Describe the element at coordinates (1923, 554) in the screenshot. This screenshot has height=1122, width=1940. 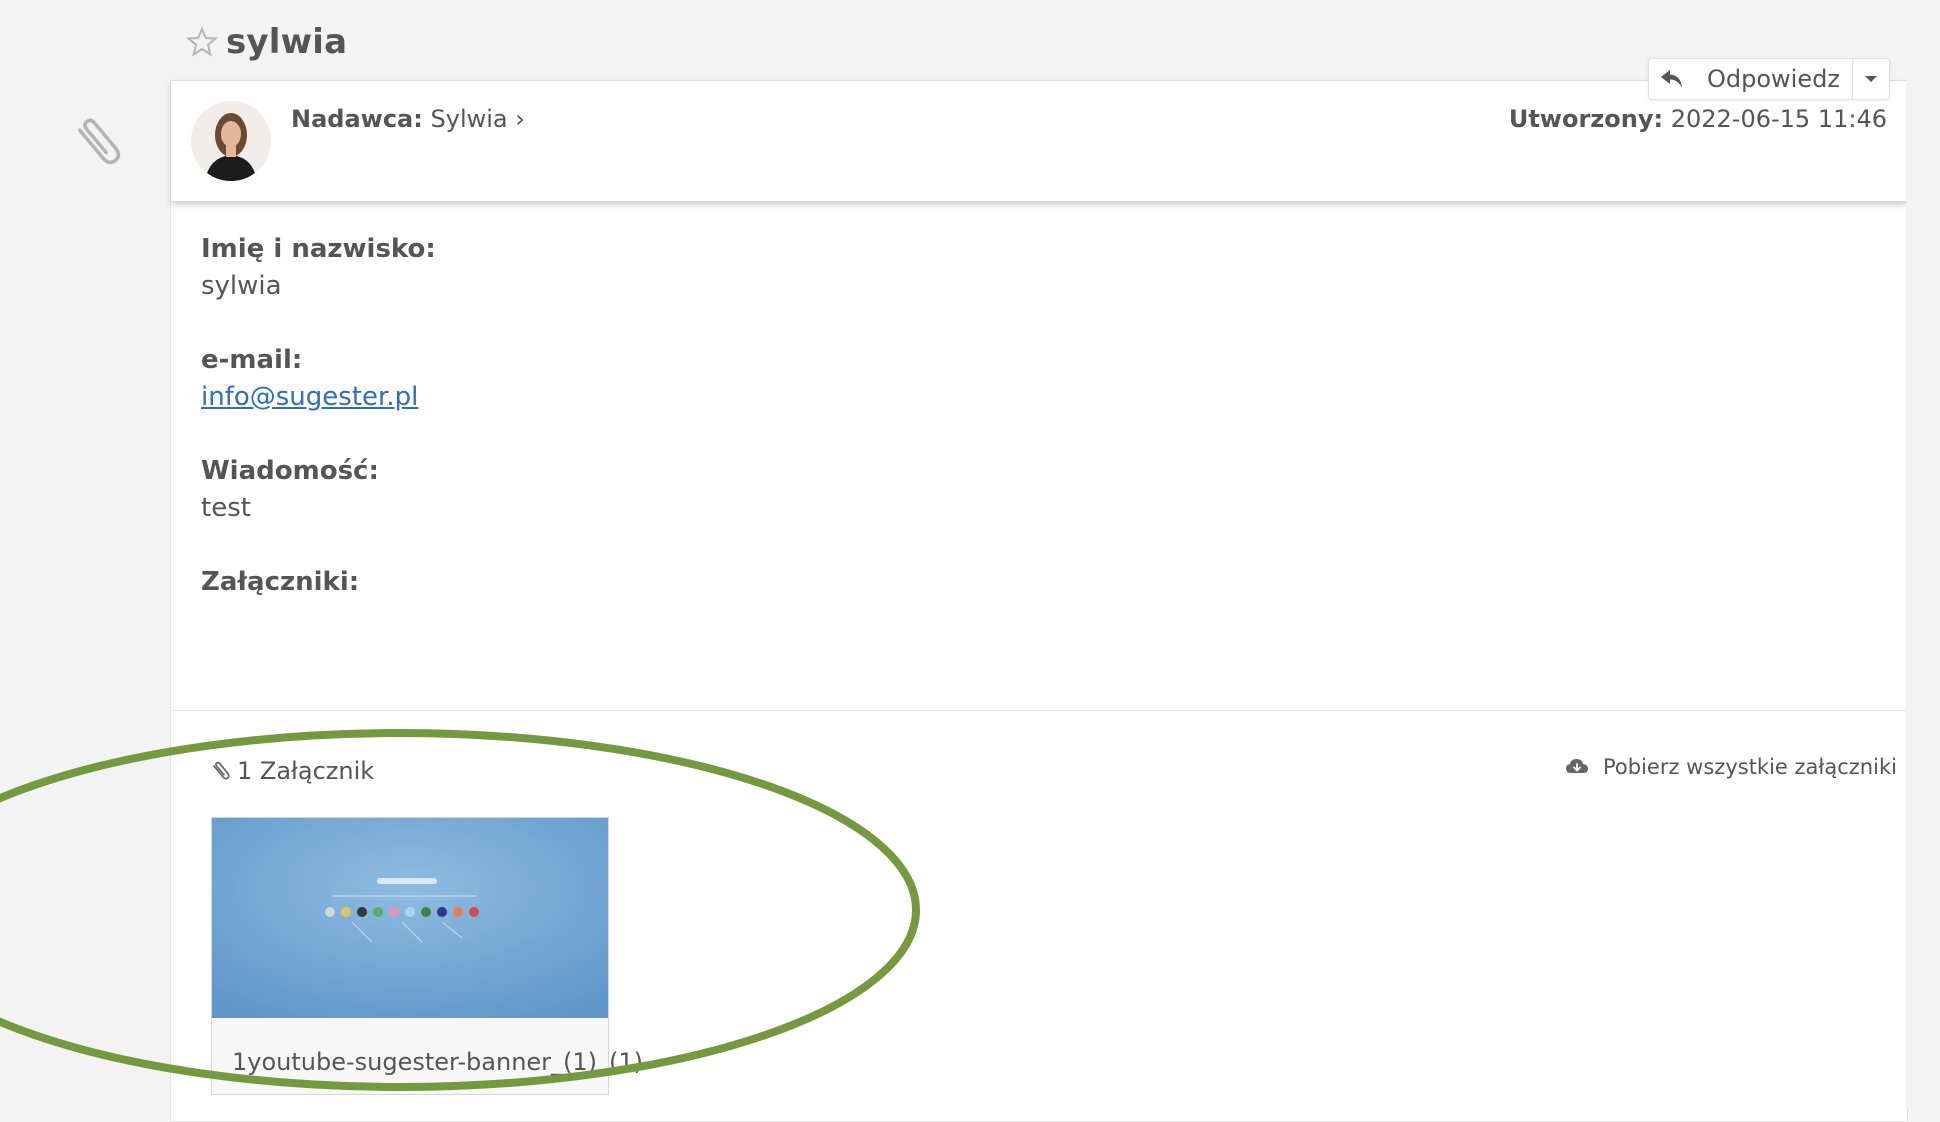
I see `right-edge-panel` at that location.